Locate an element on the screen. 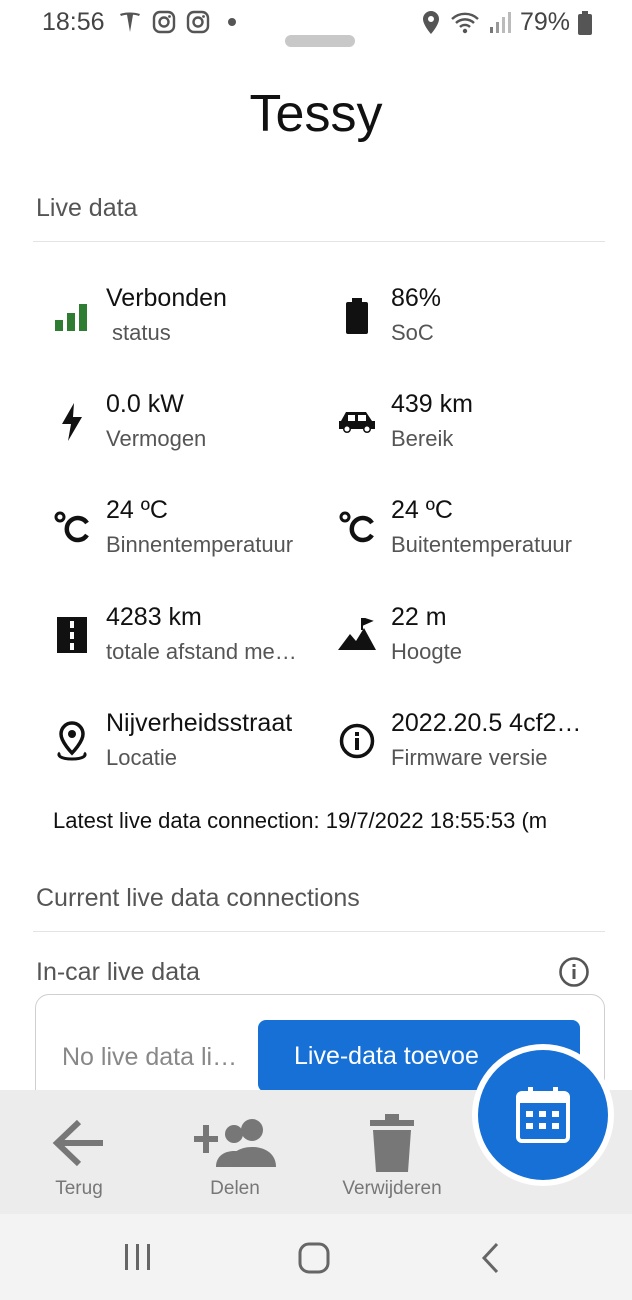 The width and height of the screenshot is (632, 1300). back-button: Terug is located at coordinates (79, 1154).